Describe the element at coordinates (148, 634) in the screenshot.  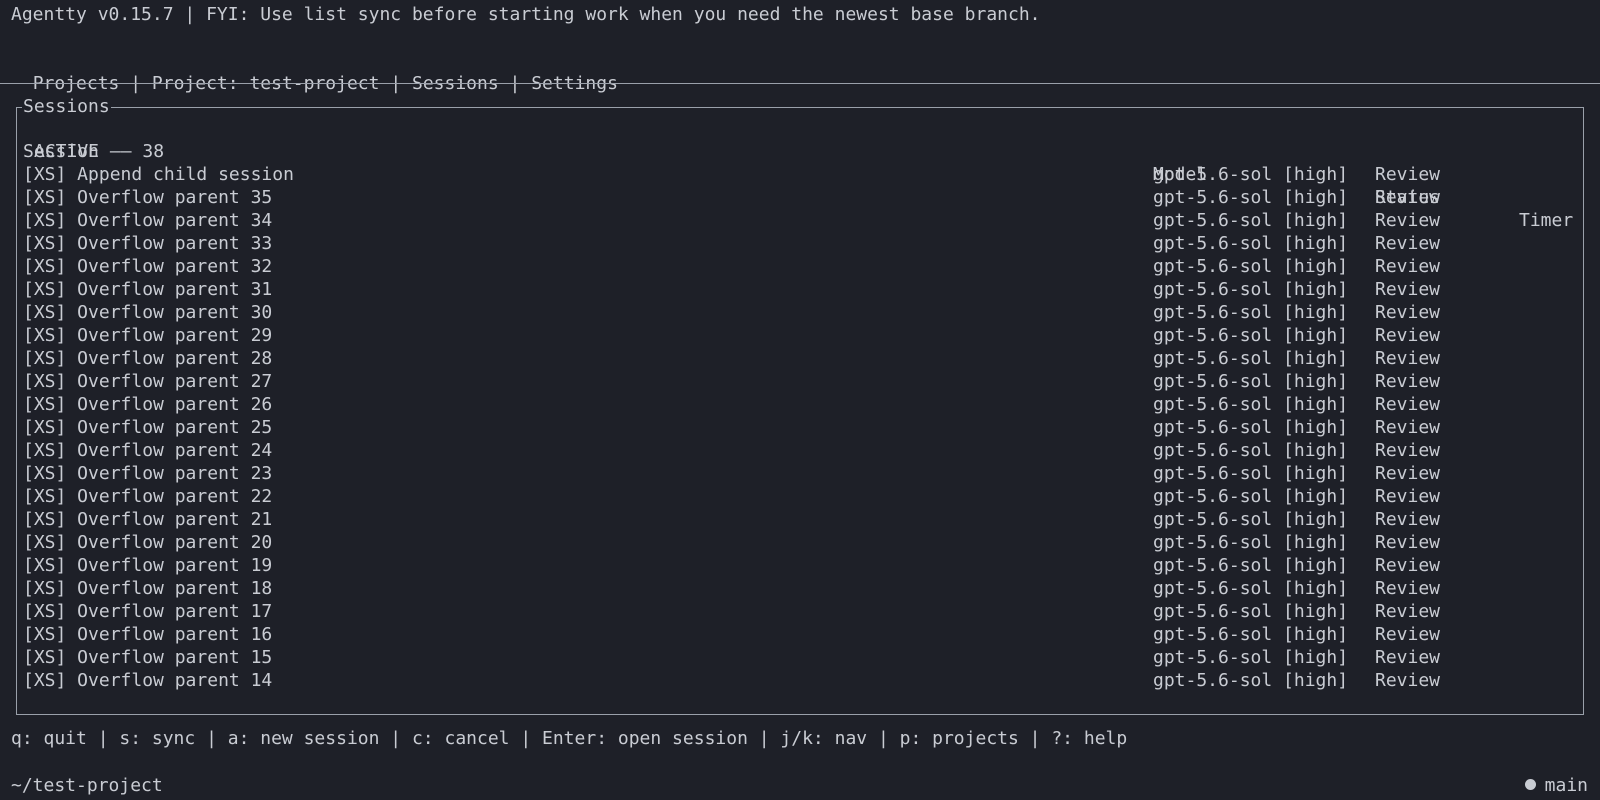
I see `session-name: [XS] Overflow parent 16` at that location.